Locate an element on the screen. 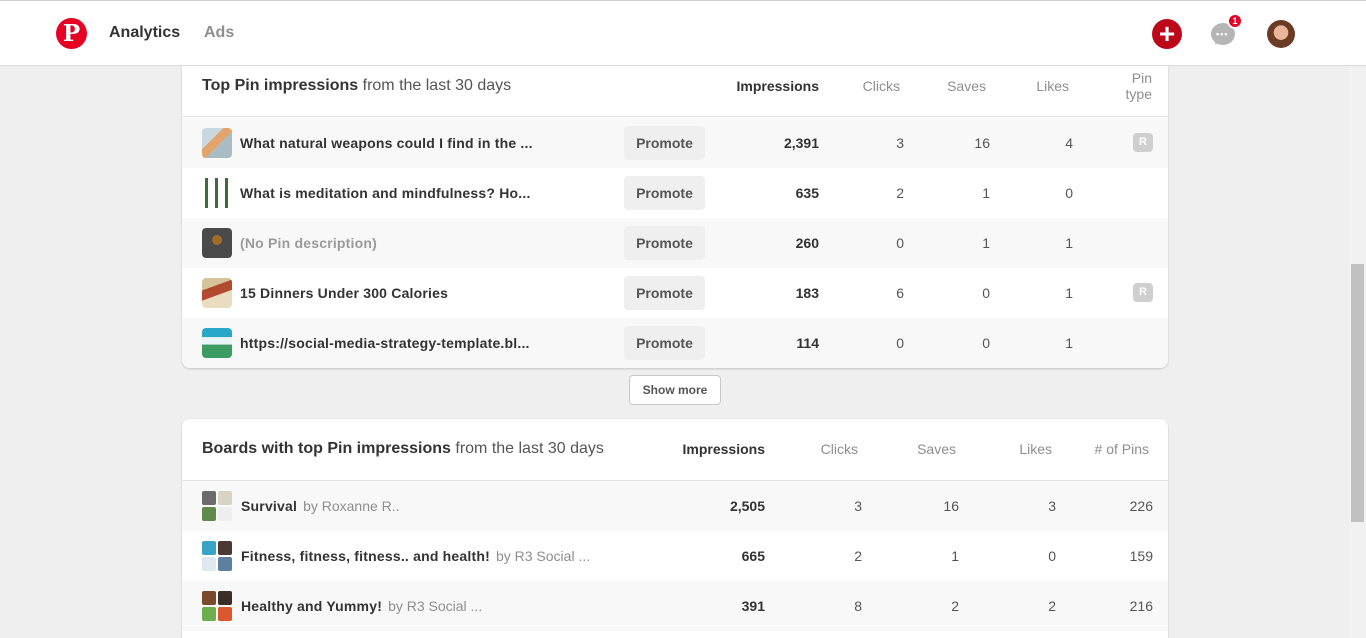 Image resolution: width=1366 pixels, height=638 pixels. scrollbar-thumb is located at coordinates (1357, 393).